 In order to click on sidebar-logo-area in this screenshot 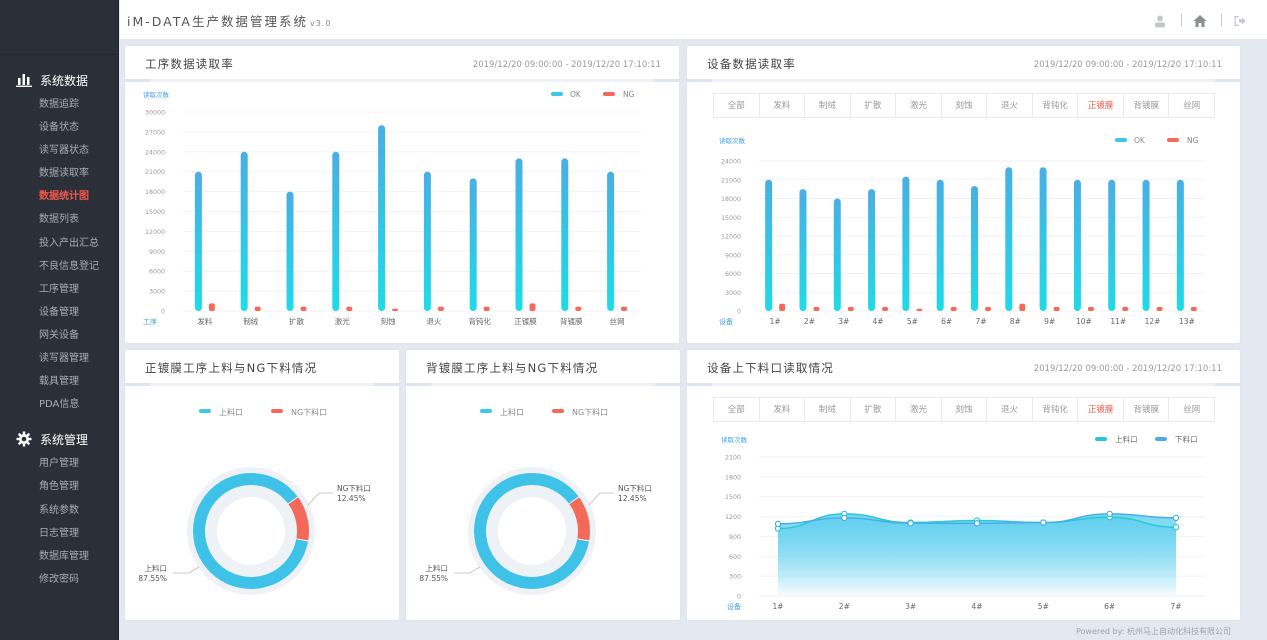, I will do `click(59, 27)`.